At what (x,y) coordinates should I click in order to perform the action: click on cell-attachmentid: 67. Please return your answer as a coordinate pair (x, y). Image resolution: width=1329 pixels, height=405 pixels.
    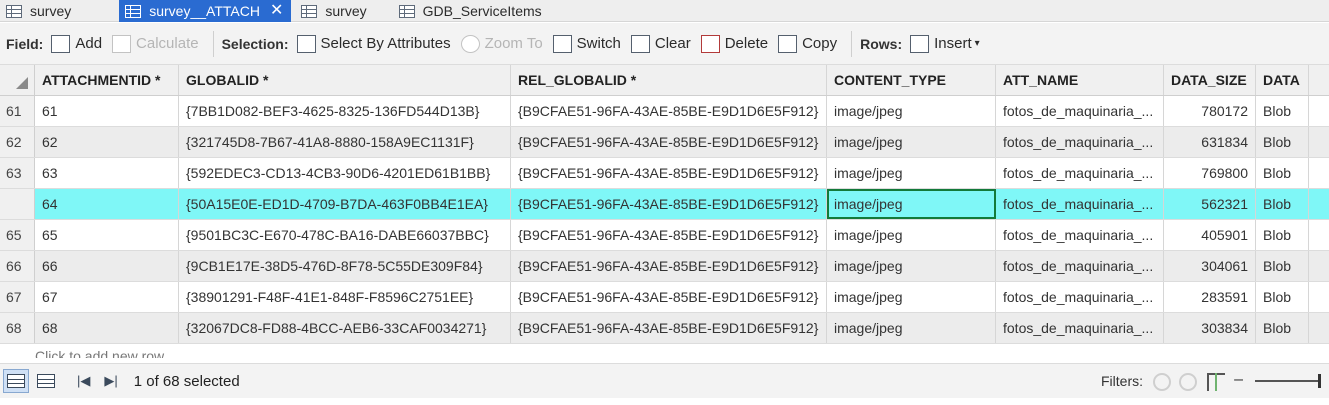
    Looking at the image, I should click on (107, 297).